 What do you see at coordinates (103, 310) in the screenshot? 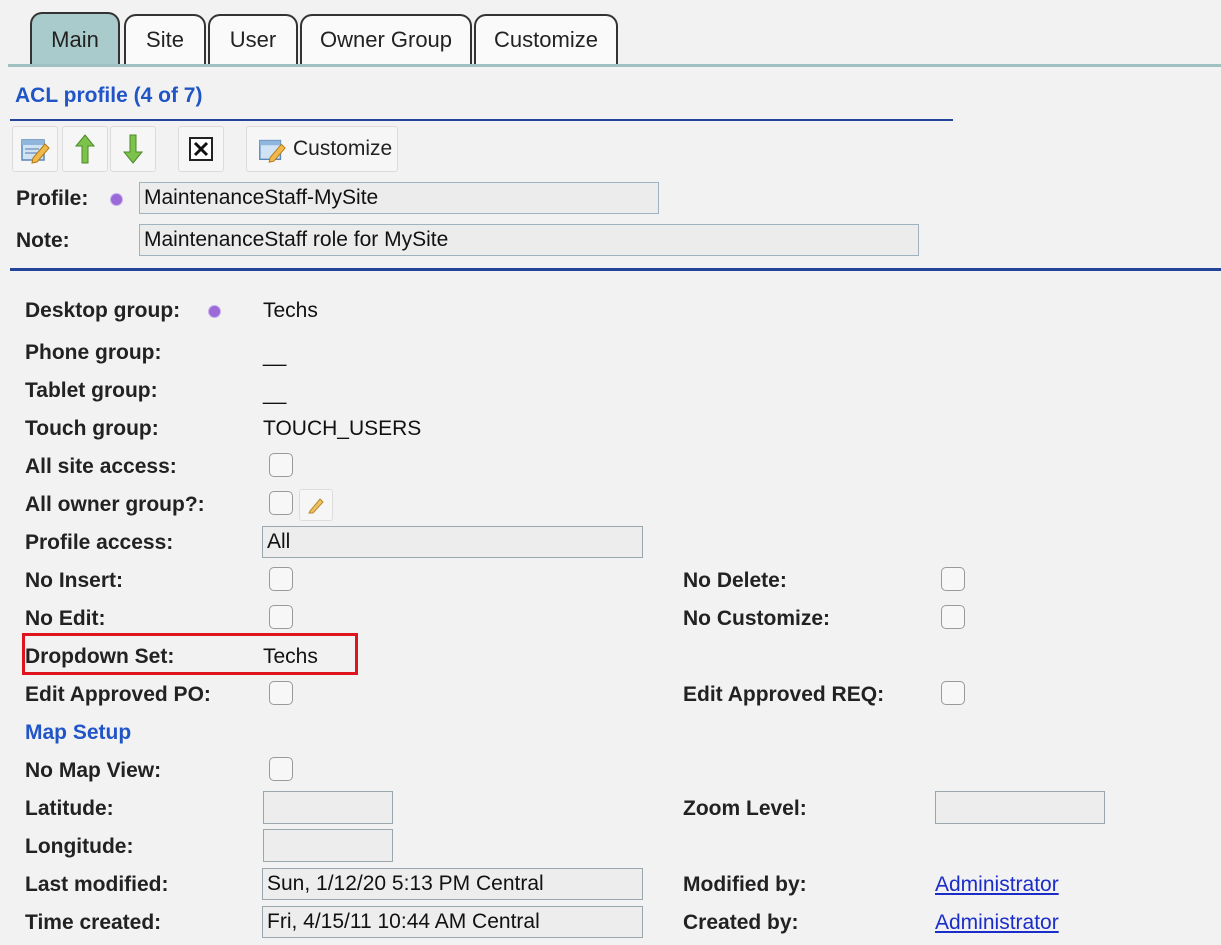
I see `desktop-group-label: Desktop group:` at bounding box center [103, 310].